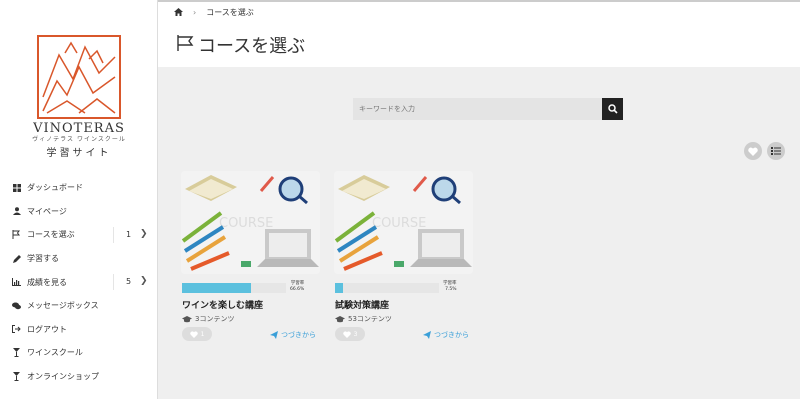 The height and width of the screenshot is (399, 800). I want to click on sign-out-icon, so click(16, 329).